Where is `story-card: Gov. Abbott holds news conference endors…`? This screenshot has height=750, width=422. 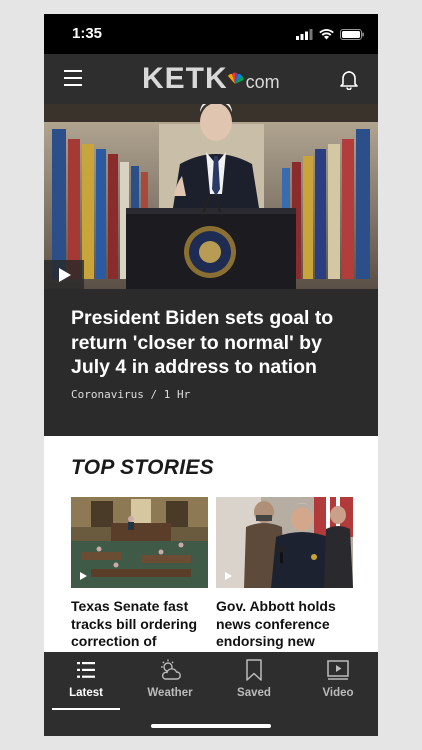 story-card: Gov. Abbott holds news conference endors… is located at coordinates (284, 574).